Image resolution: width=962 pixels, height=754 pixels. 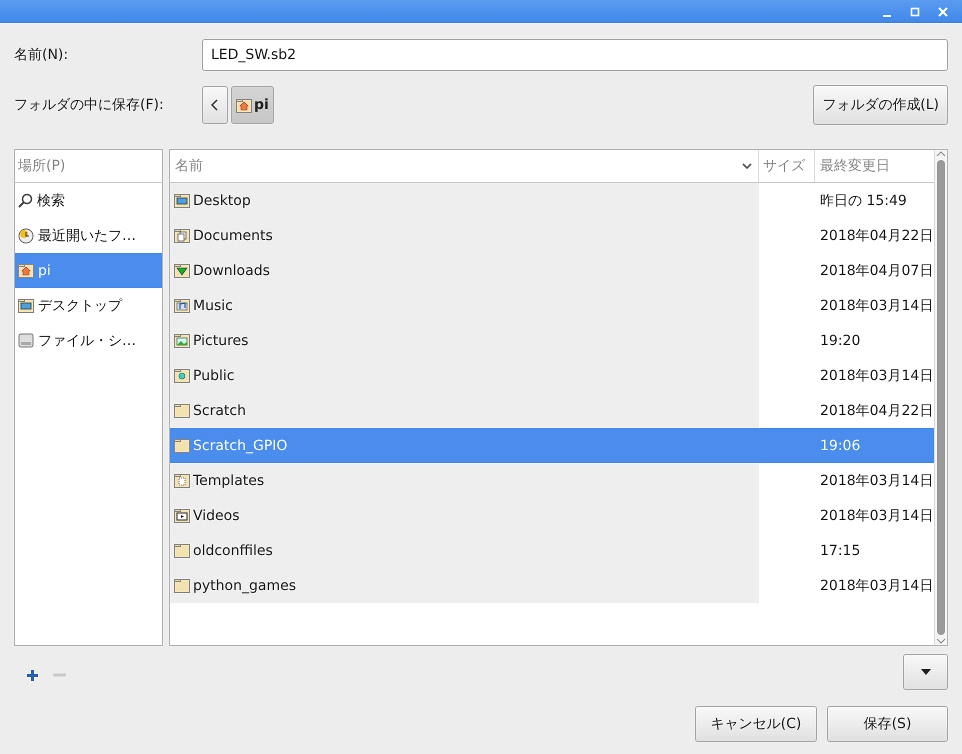 What do you see at coordinates (233, 550) in the screenshot?
I see `file-name: oldconffiles` at bounding box center [233, 550].